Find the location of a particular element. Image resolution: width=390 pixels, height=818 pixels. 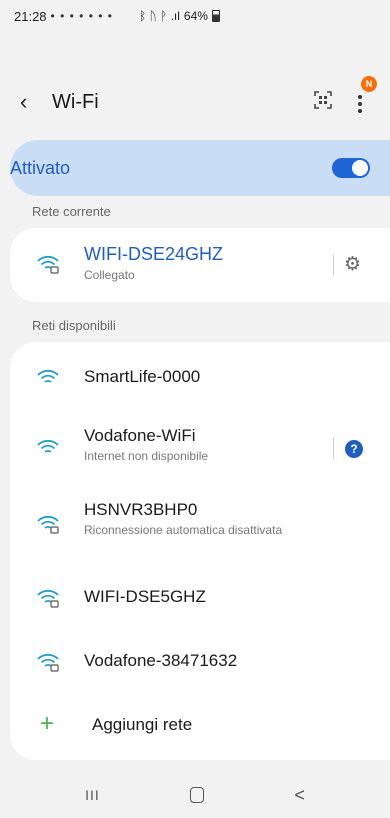

network-name: Vodafone-38471632 is located at coordinates (161, 660).